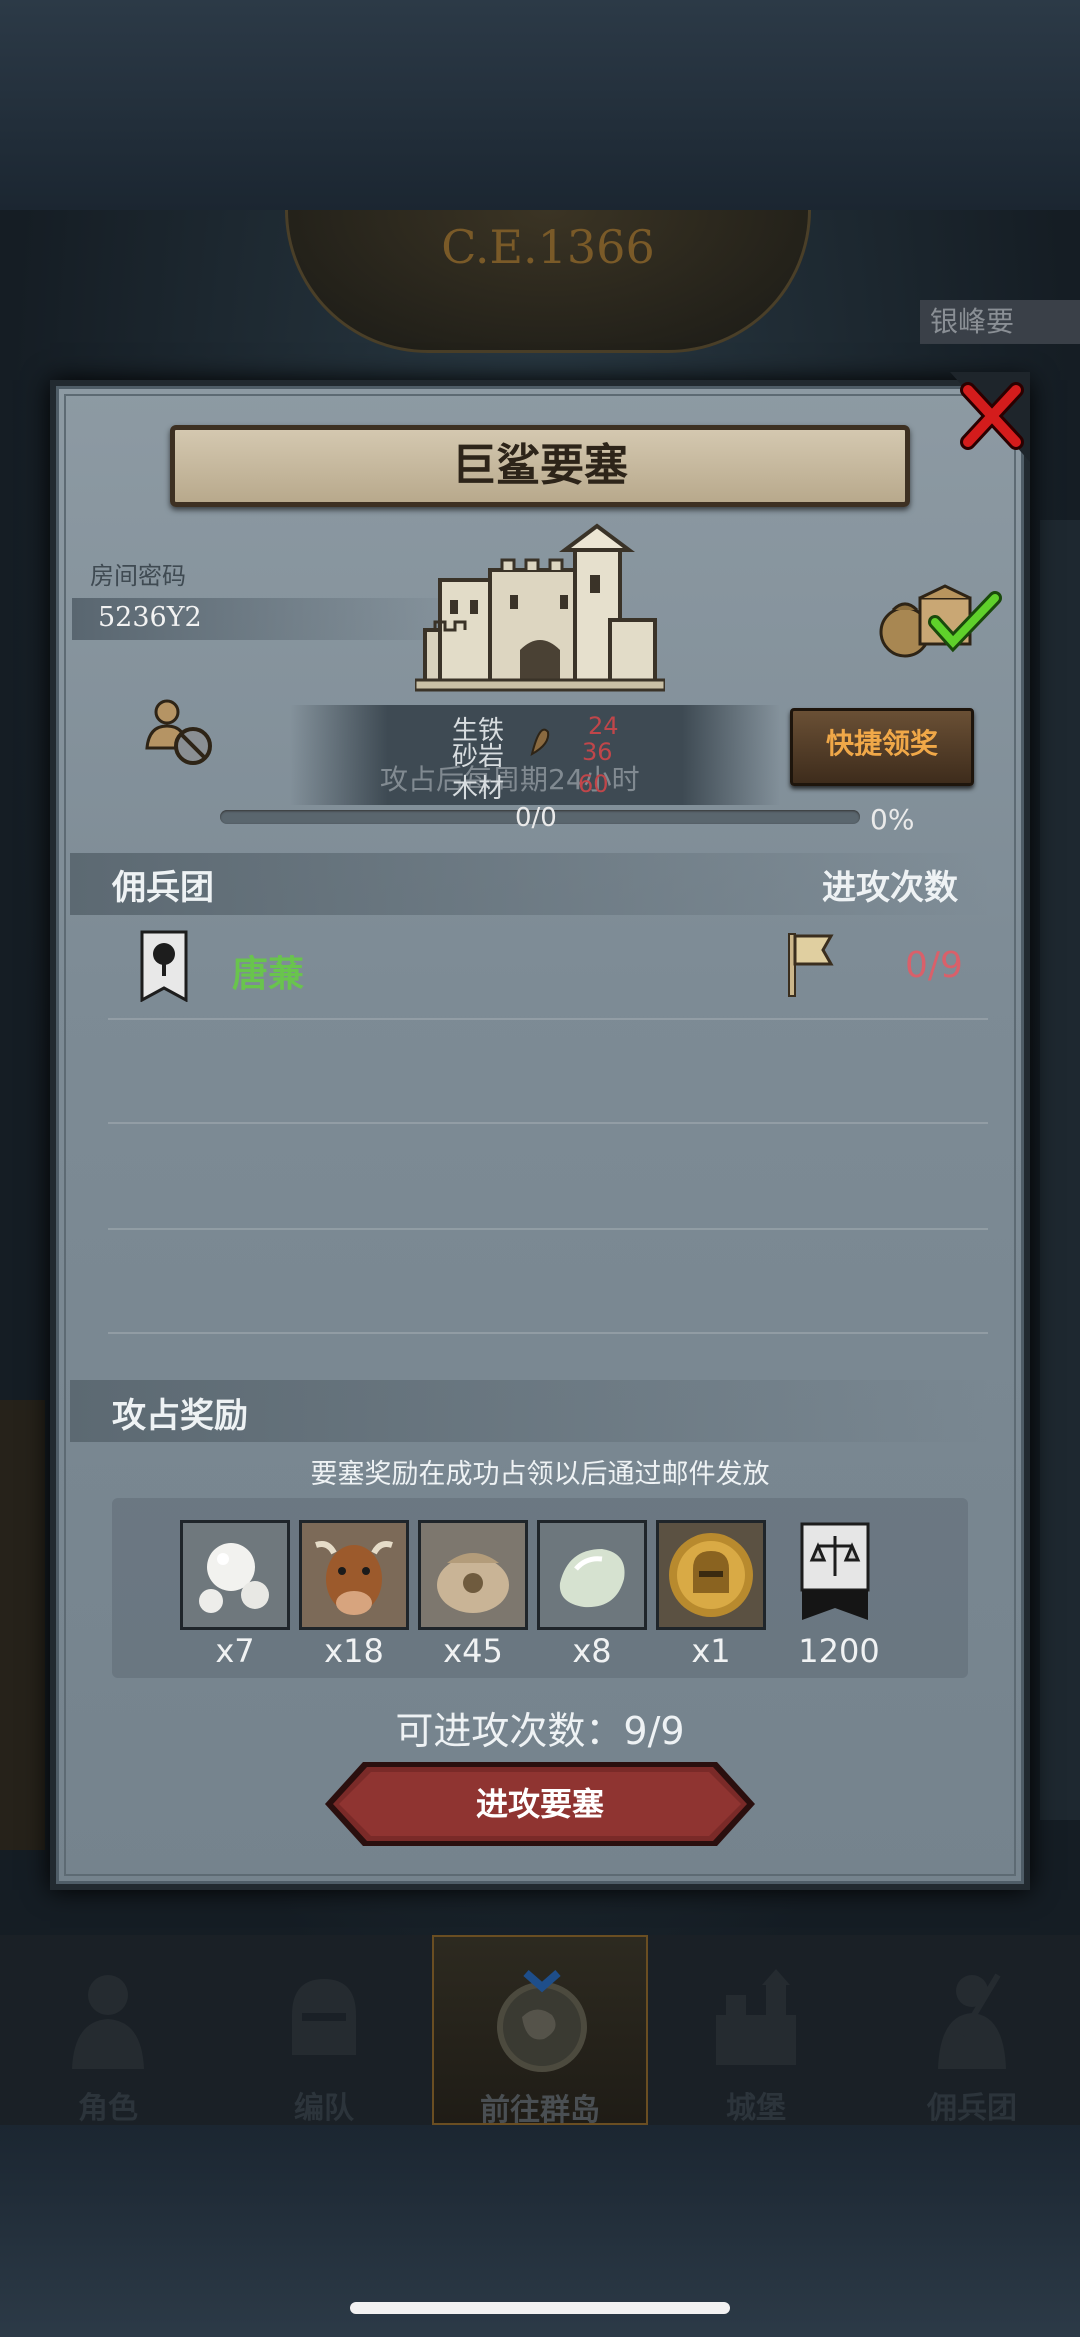  I want to click on pearl-icon, so click(235, 1575).